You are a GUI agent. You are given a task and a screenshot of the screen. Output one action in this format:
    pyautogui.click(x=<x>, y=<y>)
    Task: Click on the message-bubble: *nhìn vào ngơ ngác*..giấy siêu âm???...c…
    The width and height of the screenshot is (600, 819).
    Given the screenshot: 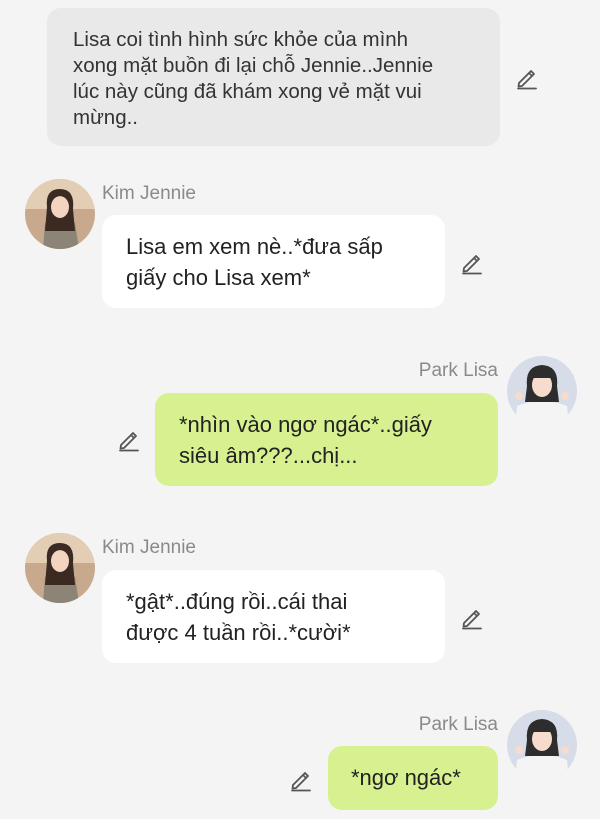 What is the action you would take?
    pyautogui.click(x=326, y=439)
    